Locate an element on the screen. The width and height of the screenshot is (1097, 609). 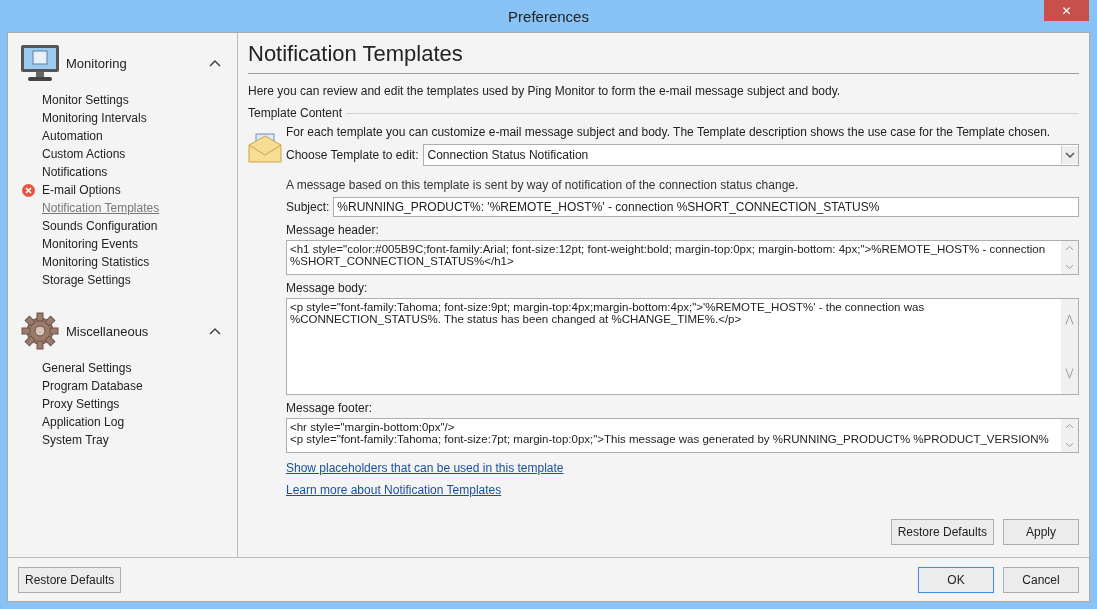
field-label: Message footer: is located at coordinates (330, 408).